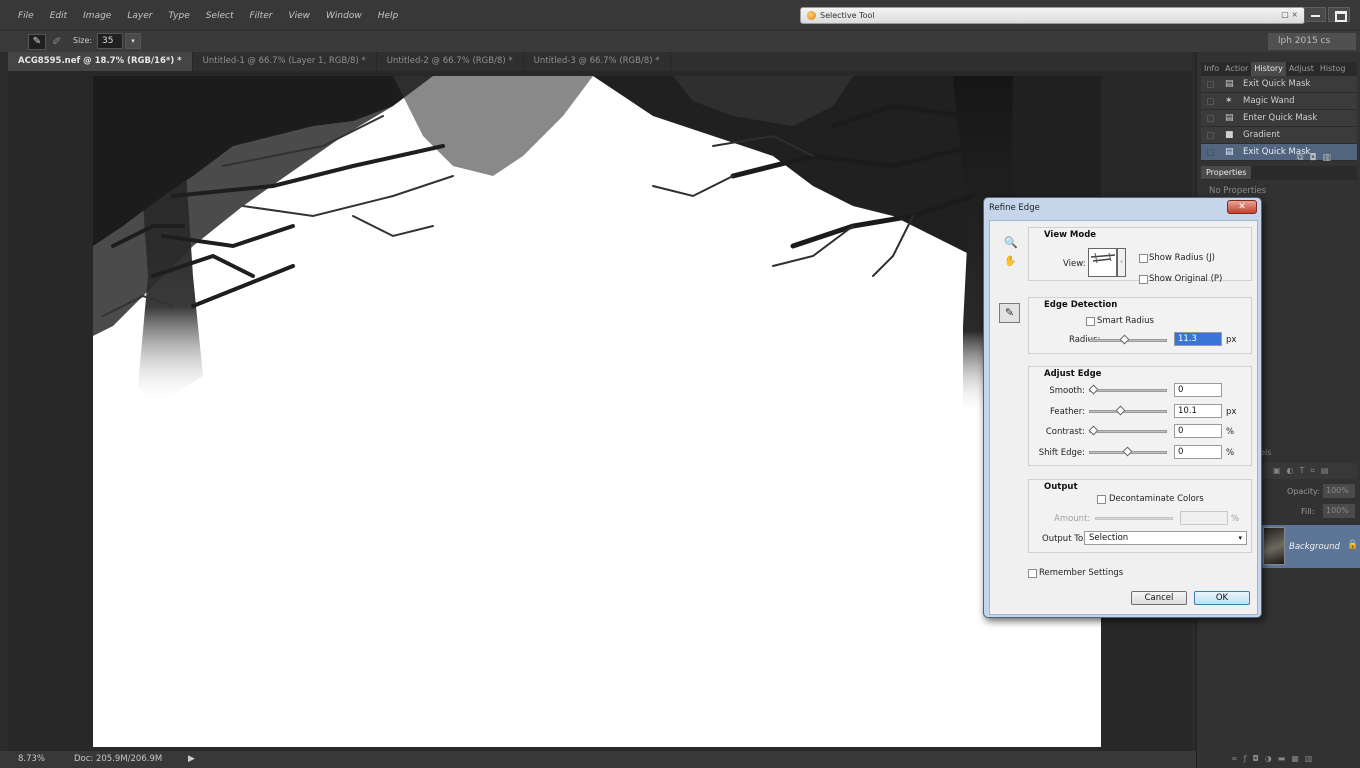 The height and width of the screenshot is (768, 1360). I want to click on feather-slider, so click(1128, 410).